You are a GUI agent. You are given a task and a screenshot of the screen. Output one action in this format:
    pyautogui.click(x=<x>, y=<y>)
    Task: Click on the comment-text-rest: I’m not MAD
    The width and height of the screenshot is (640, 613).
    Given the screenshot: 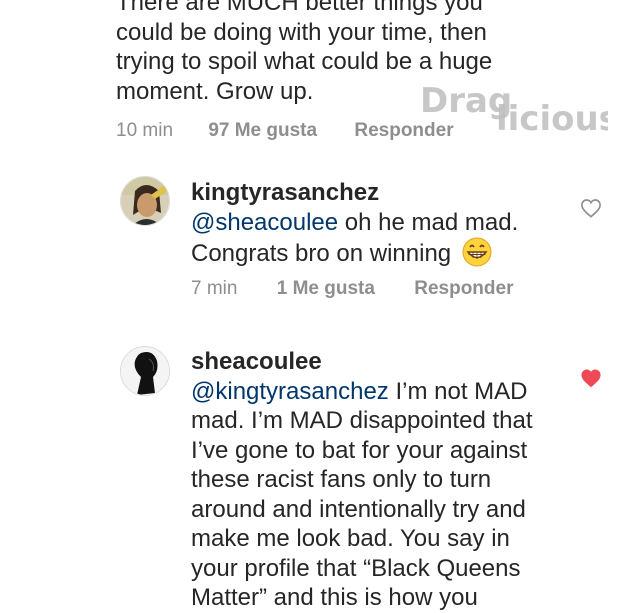 What is the action you would take?
    pyautogui.click(x=458, y=391)
    